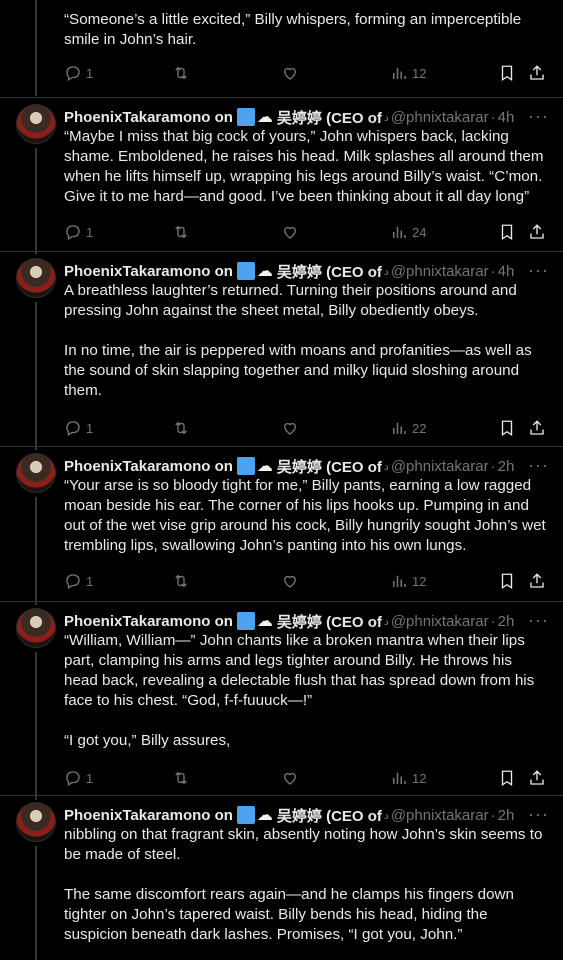  What do you see at coordinates (73, 581) in the screenshot?
I see `reply-icon` at bounding box center [73, 581].